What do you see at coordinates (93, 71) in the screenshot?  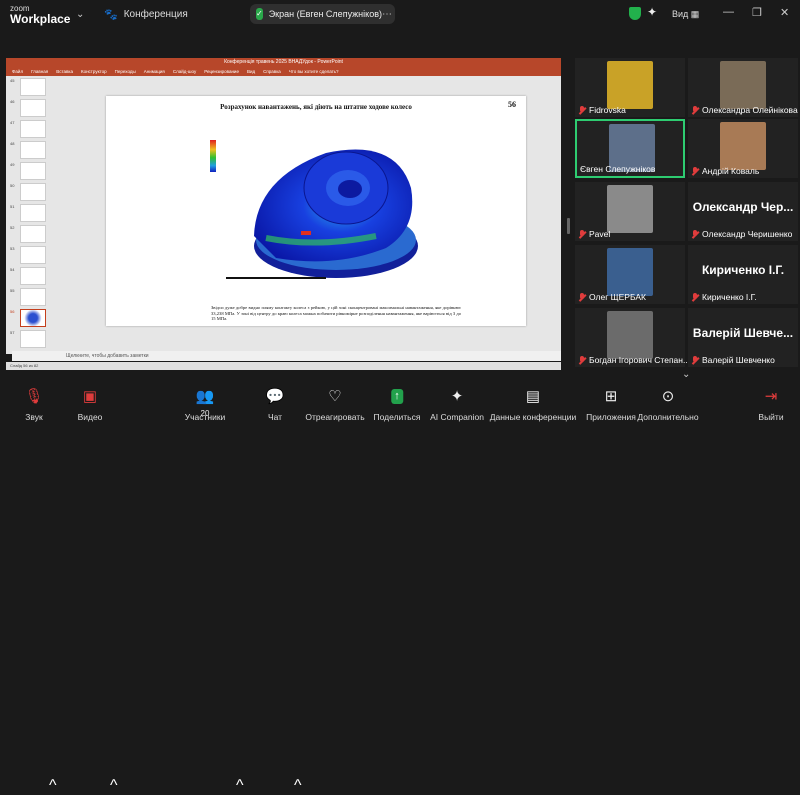 I see `ribbon-tab: Конструктор` at bounding box center [93, 71].